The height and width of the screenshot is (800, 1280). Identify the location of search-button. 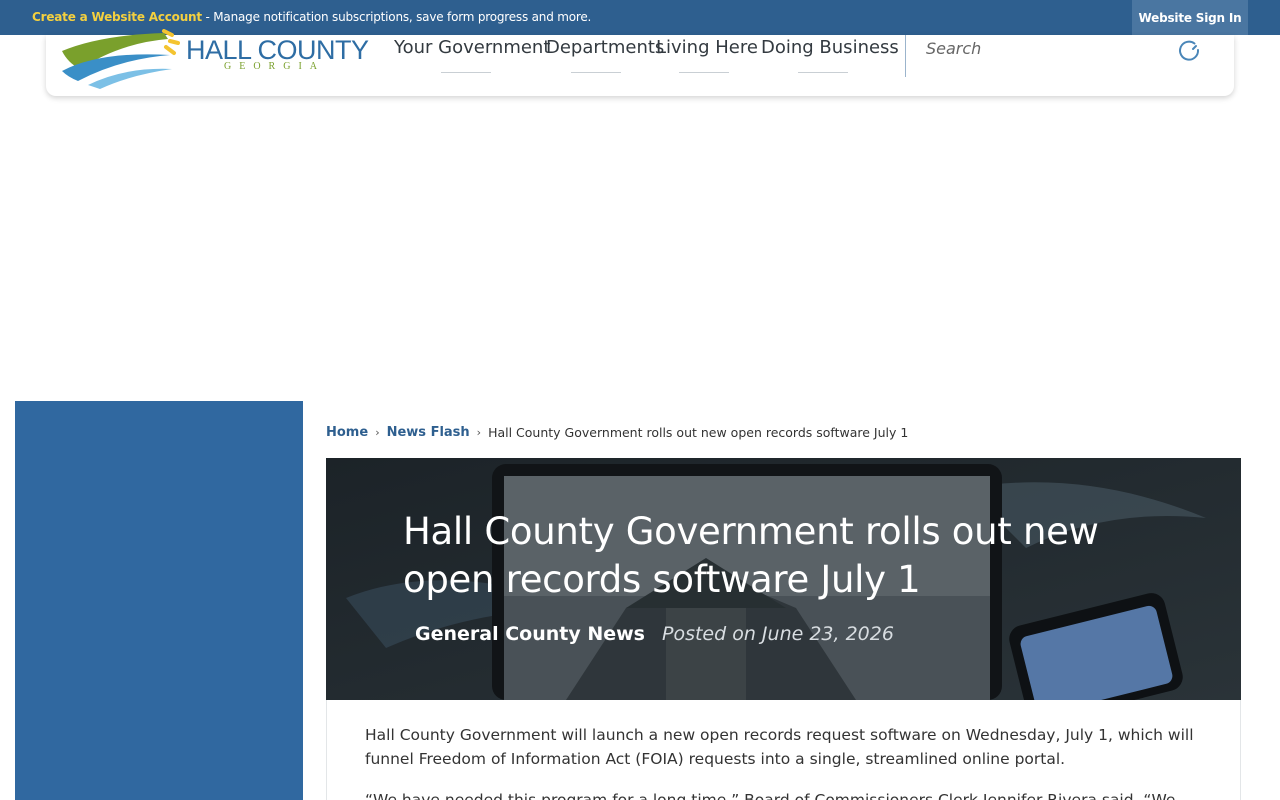
(1189, 50).